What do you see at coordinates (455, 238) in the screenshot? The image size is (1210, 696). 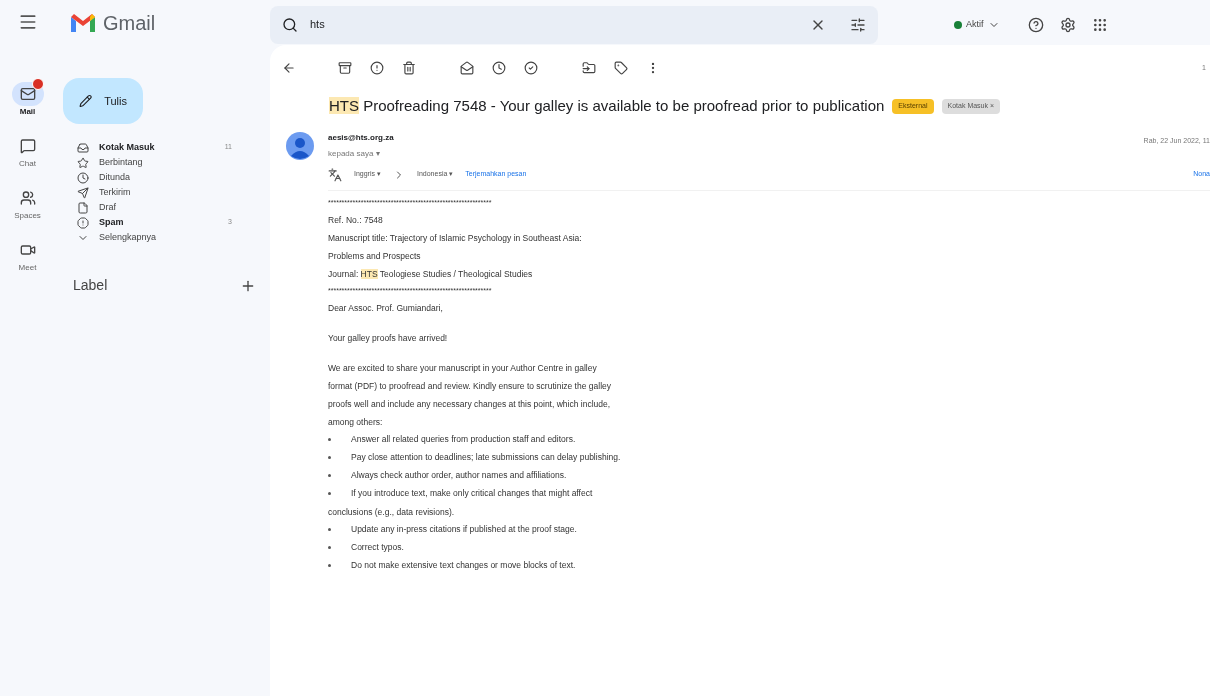 I see `body-text: Manuscript title: Trajectory of Islamic Psychology in Southeast Asia:` at bounding box center [455, 238].